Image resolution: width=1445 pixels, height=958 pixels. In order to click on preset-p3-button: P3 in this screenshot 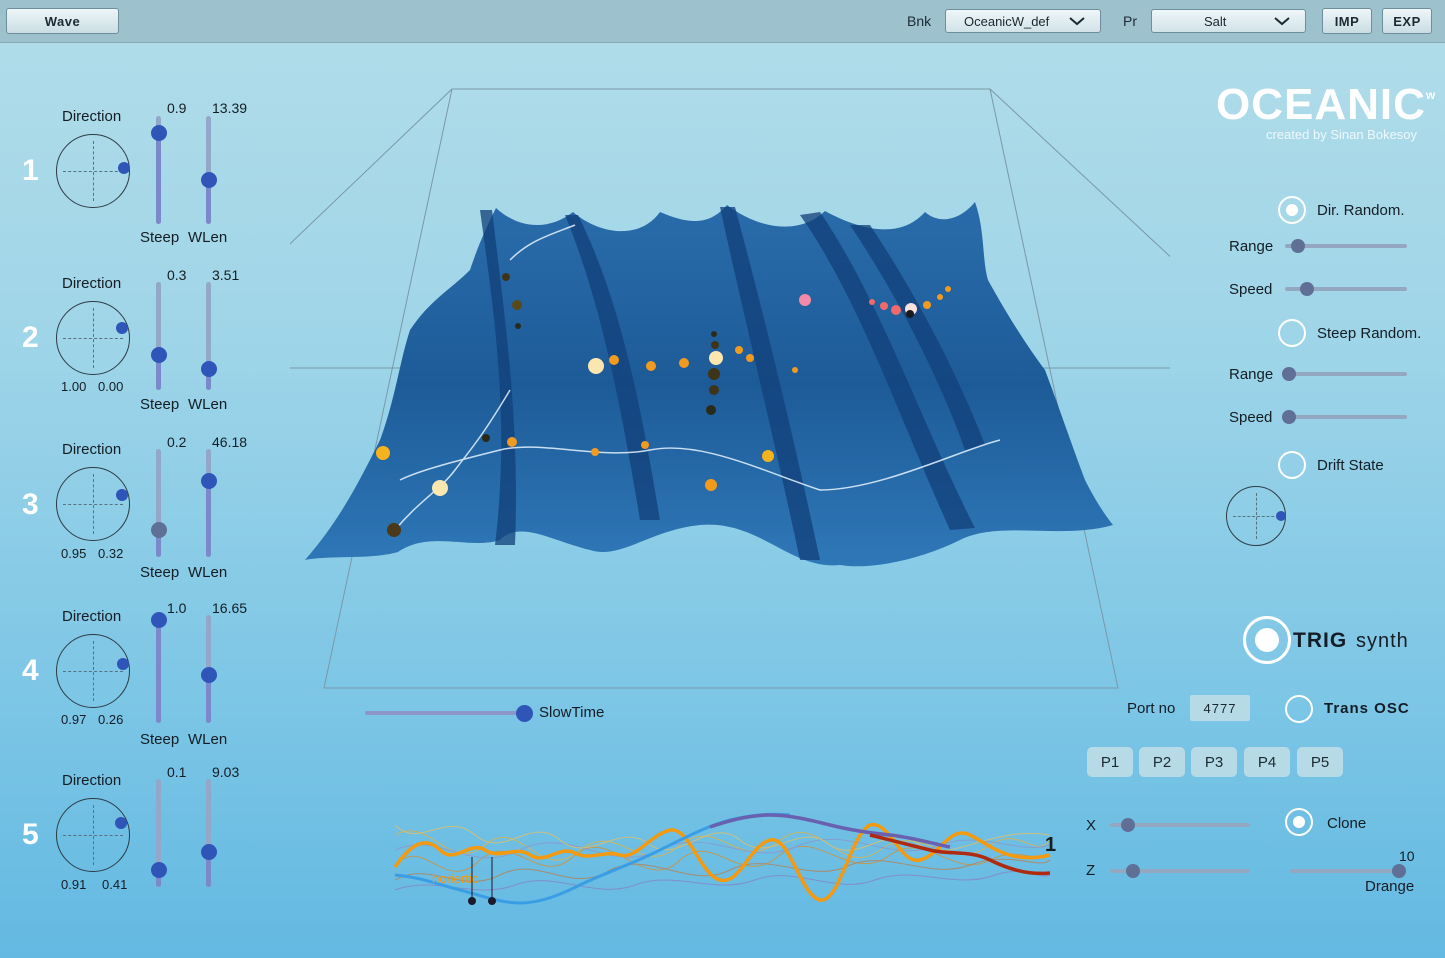, I will do `click(1214, 762)`.